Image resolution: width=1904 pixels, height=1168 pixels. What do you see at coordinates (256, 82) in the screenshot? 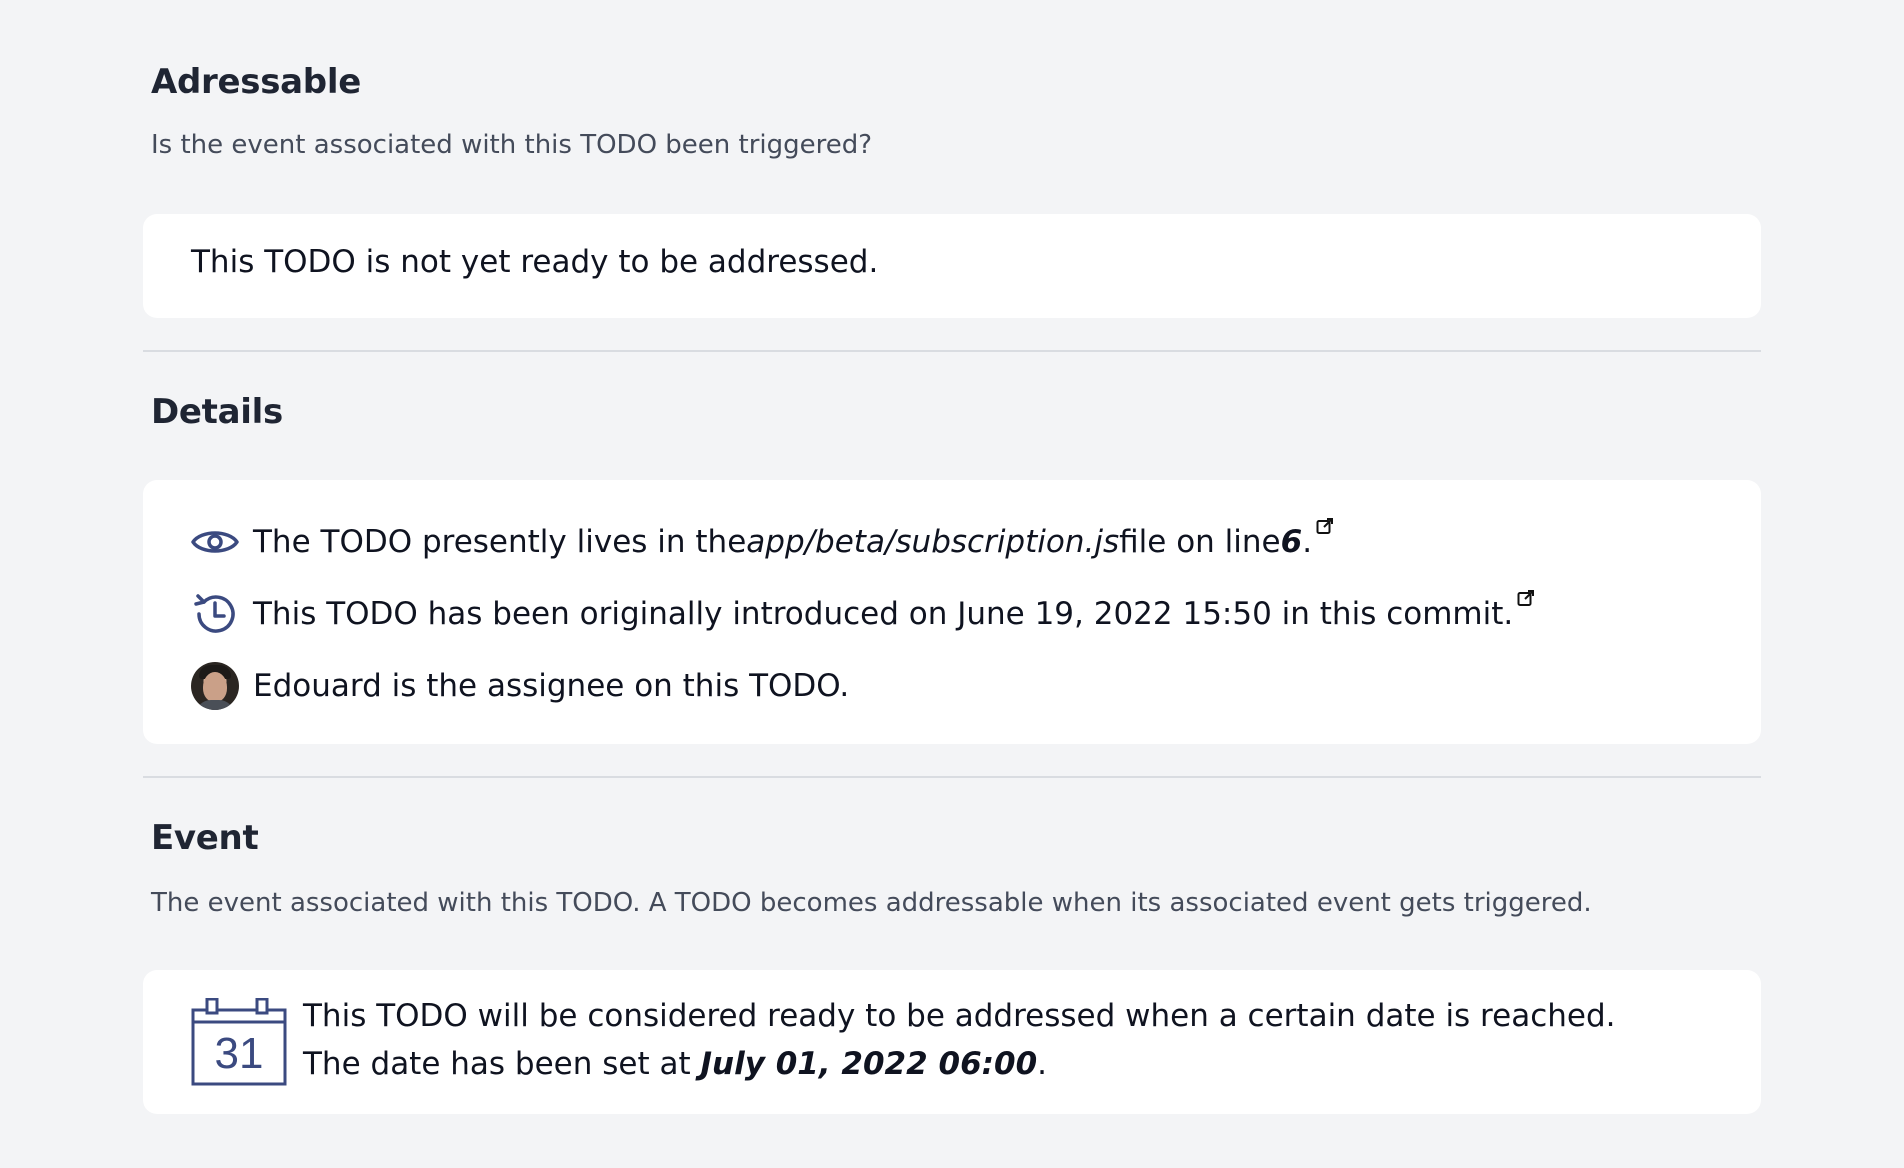
I see `addressable-title: Adressable` at bounding box center [256, 82].